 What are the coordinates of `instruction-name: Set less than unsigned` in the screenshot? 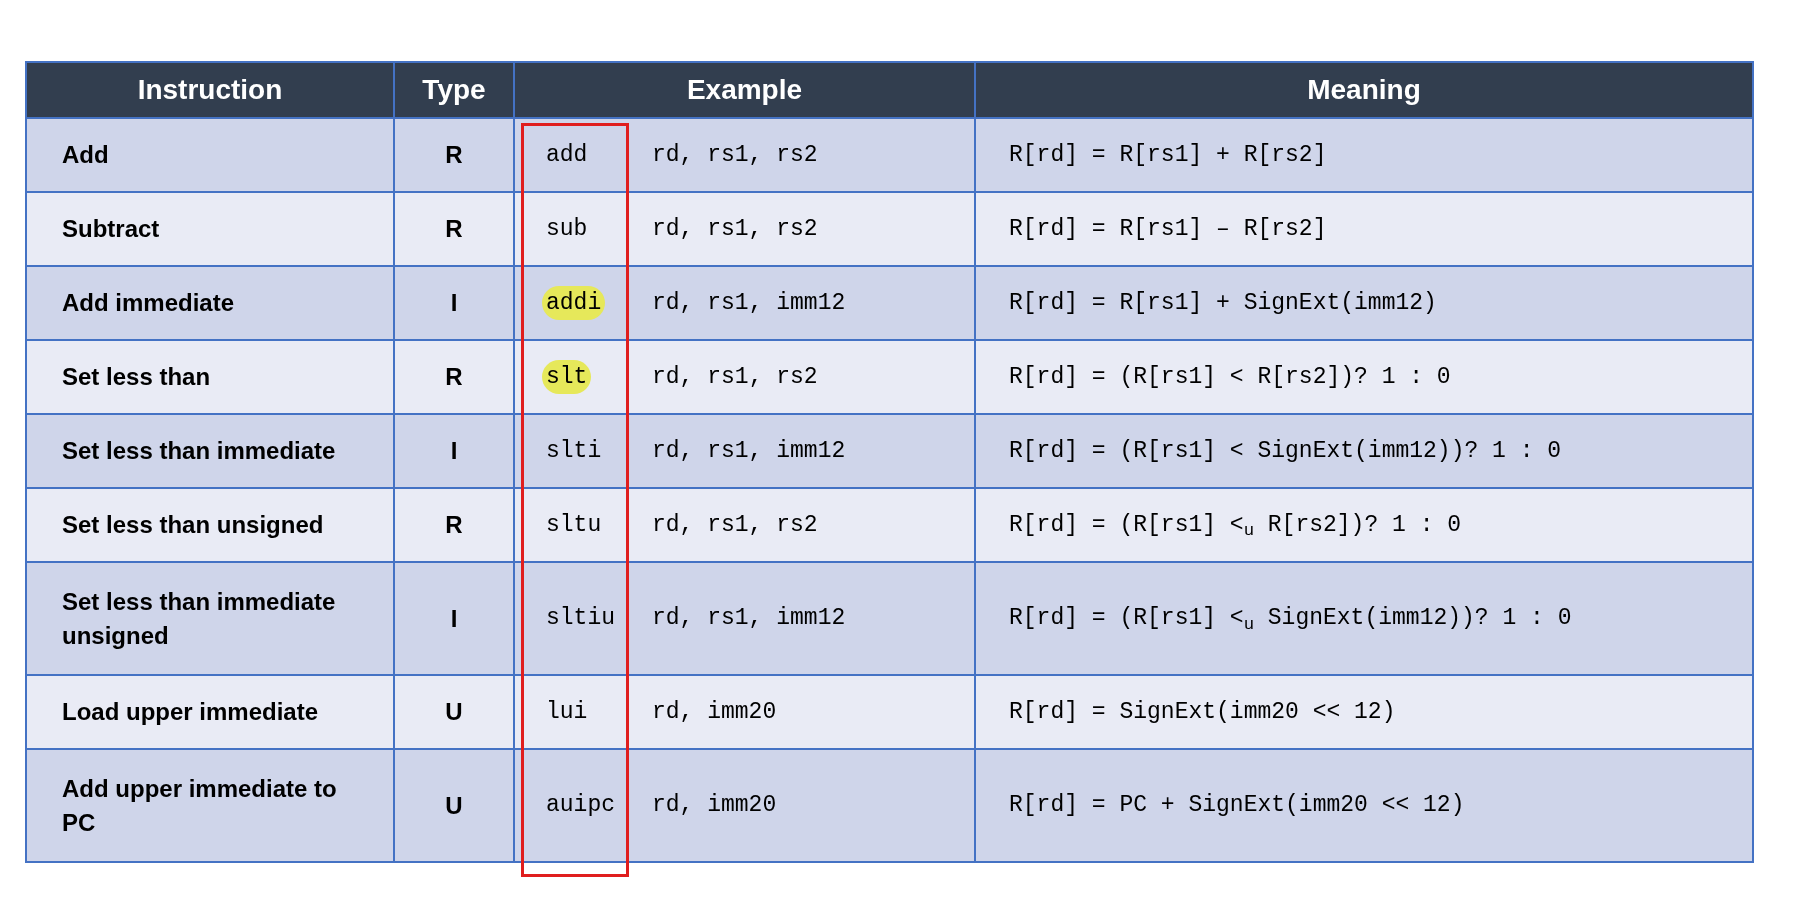 It's located at (193, 525).